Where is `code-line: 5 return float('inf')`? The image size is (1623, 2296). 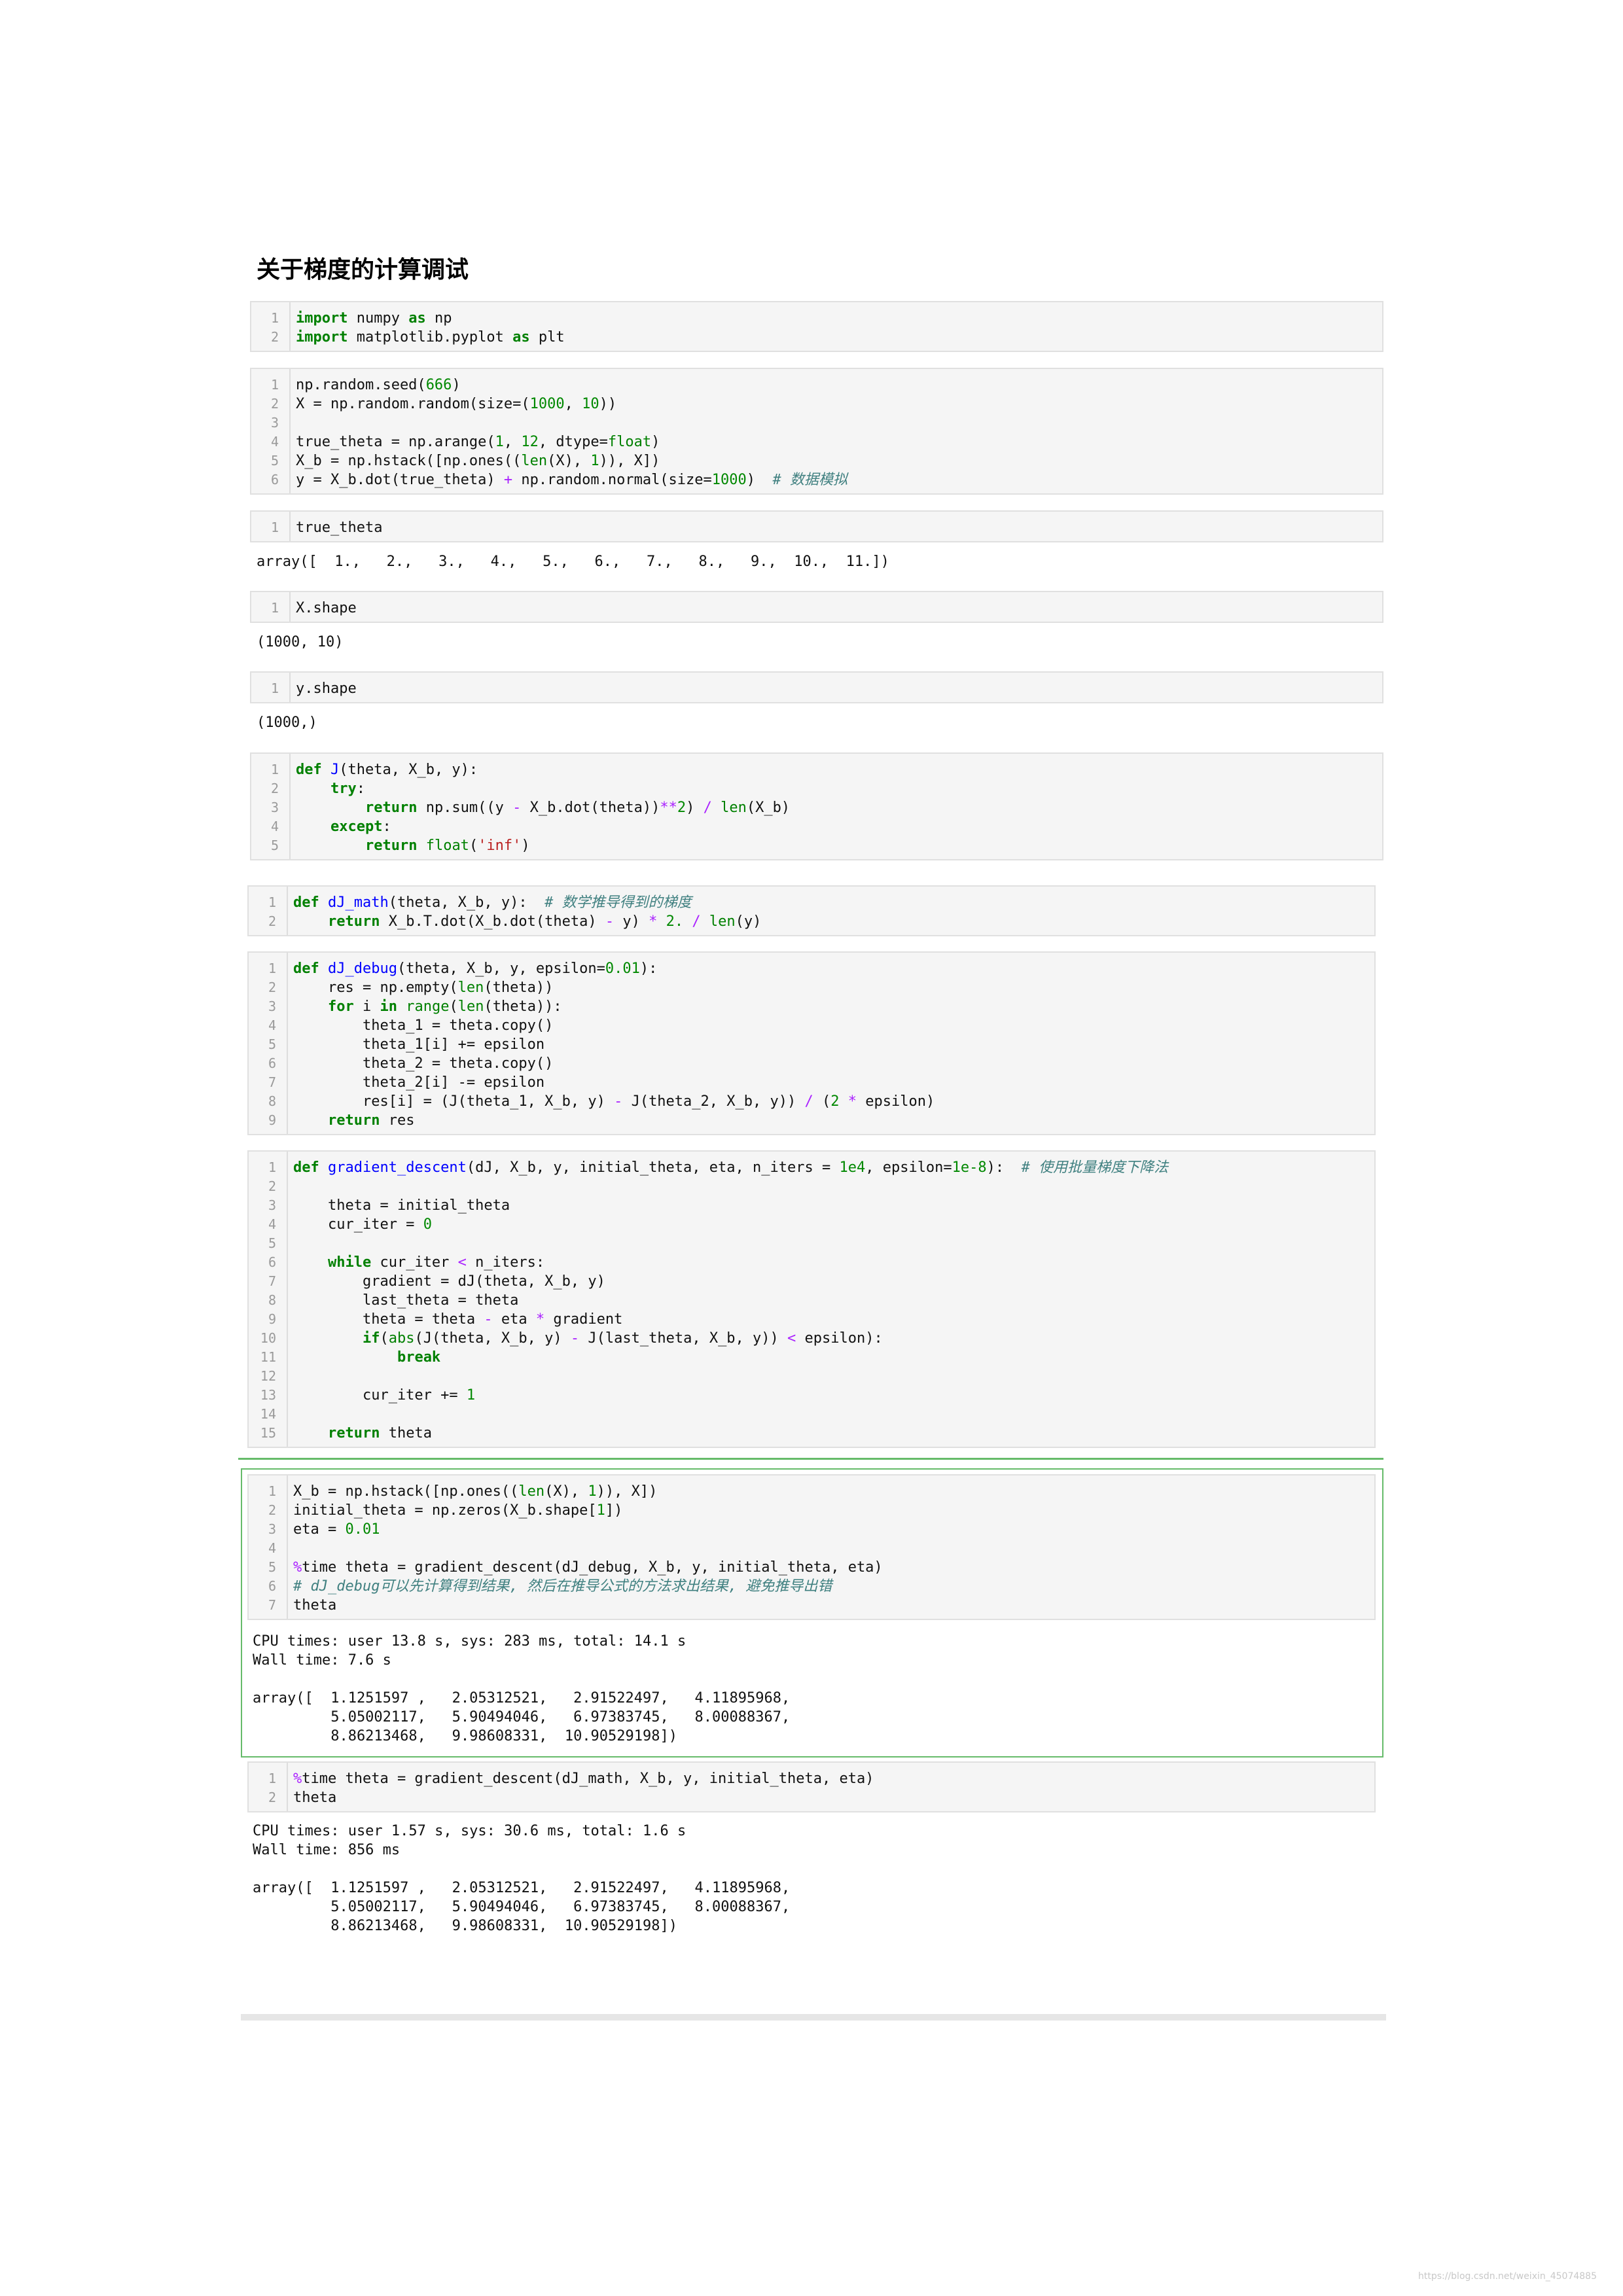 code-line: 5 return float('inf') is located at coordinates (816, 845).